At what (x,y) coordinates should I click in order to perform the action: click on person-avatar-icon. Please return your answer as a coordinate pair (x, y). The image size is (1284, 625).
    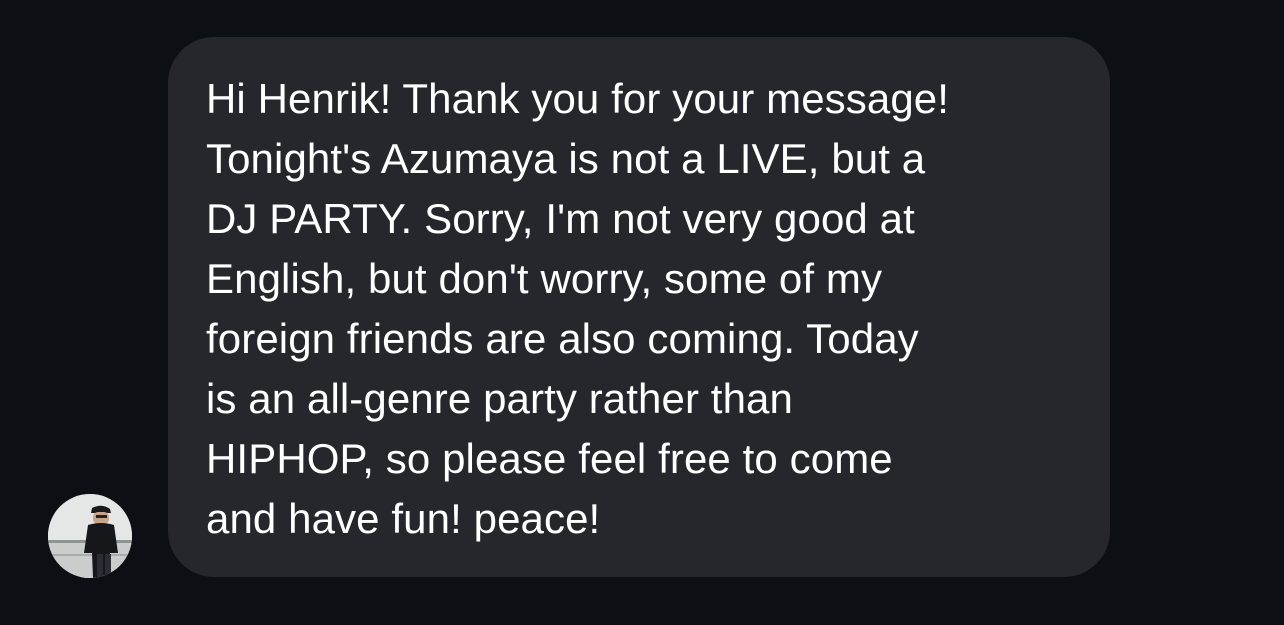
    Looking at the image, I should click on (90, 536).